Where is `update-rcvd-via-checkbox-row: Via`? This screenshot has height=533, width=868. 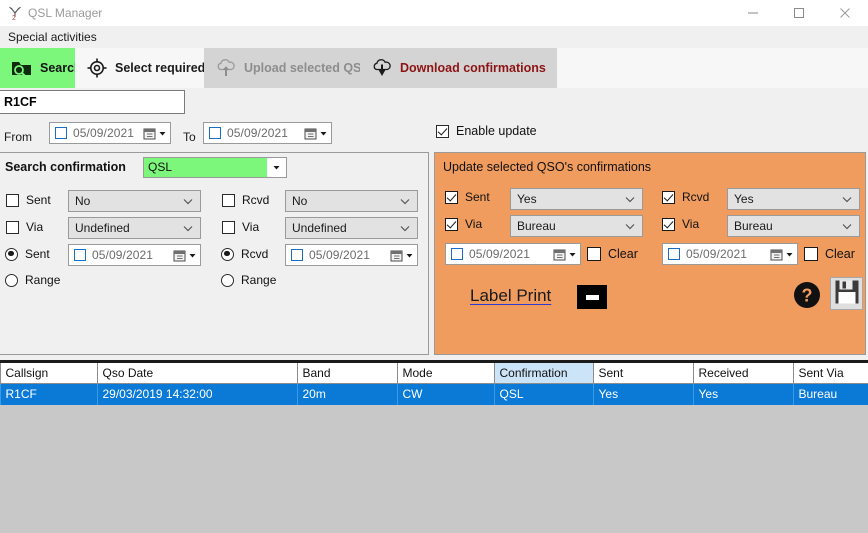
update-rcvd-via-checkbox-row: Via is located at coordinates (680, 224).